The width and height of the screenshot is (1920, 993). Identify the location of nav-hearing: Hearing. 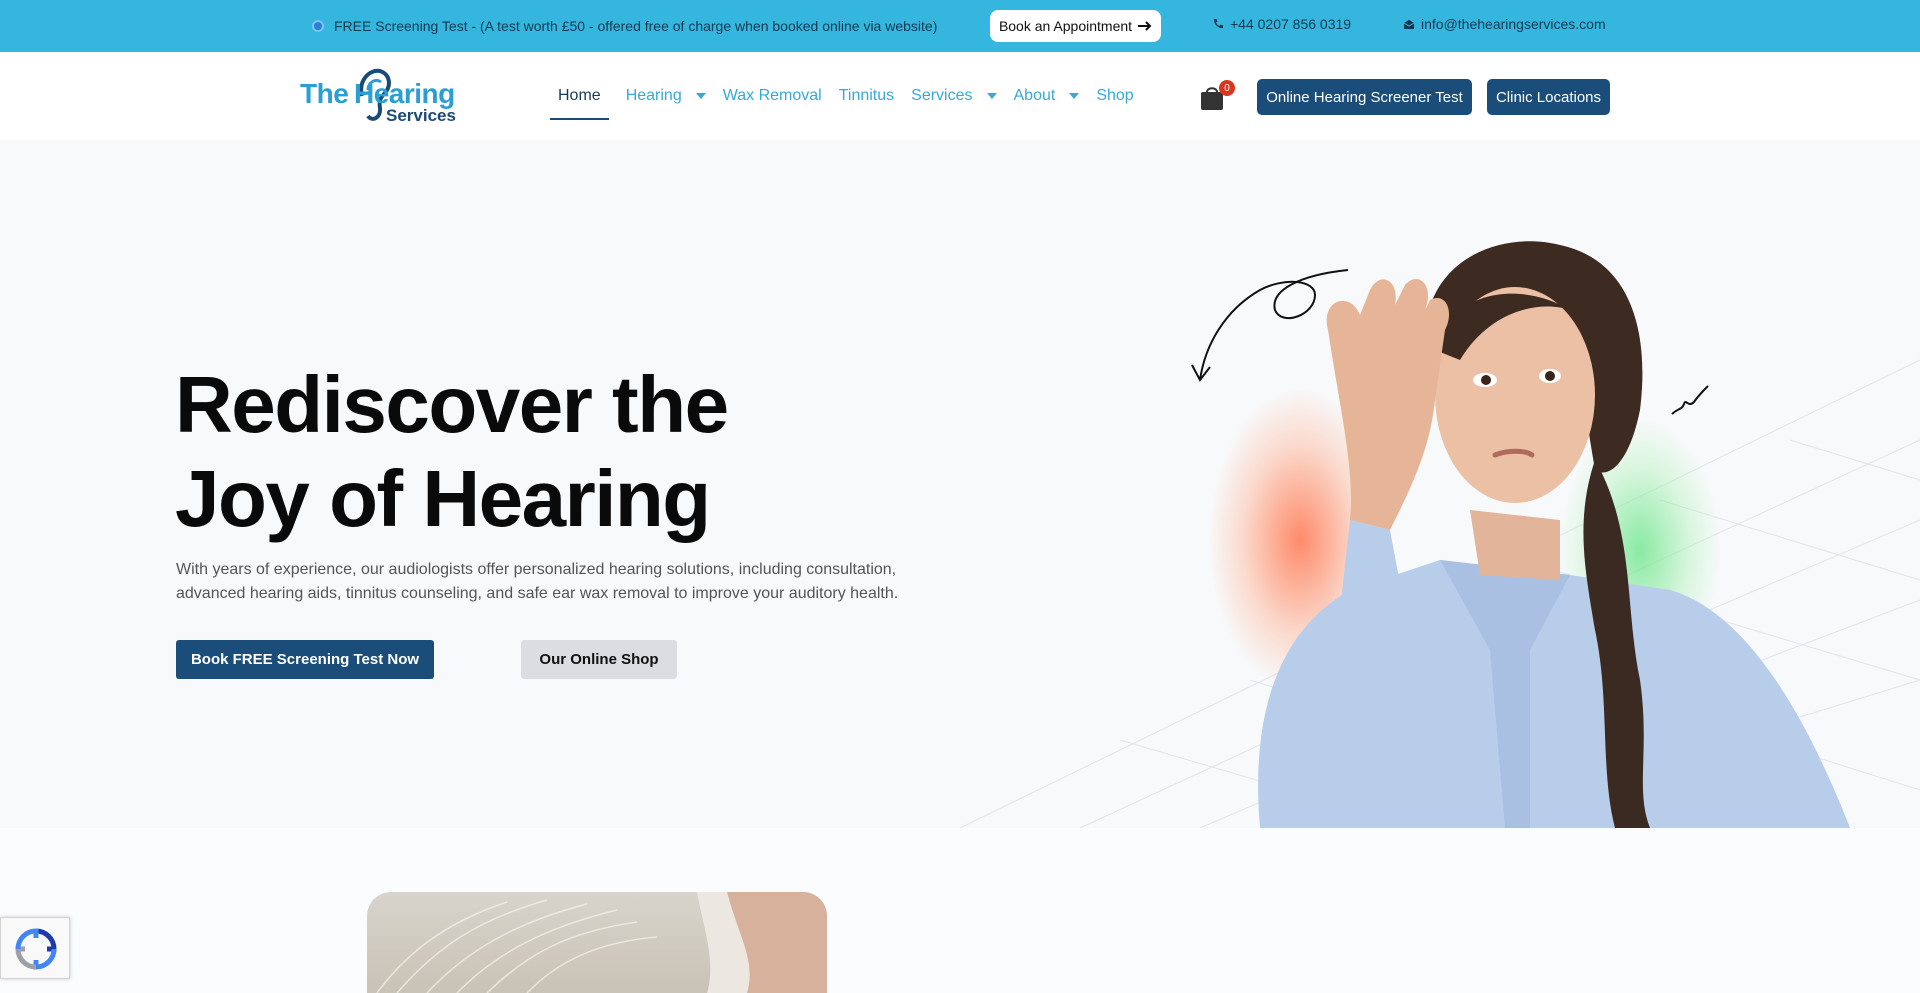
(666, 96).